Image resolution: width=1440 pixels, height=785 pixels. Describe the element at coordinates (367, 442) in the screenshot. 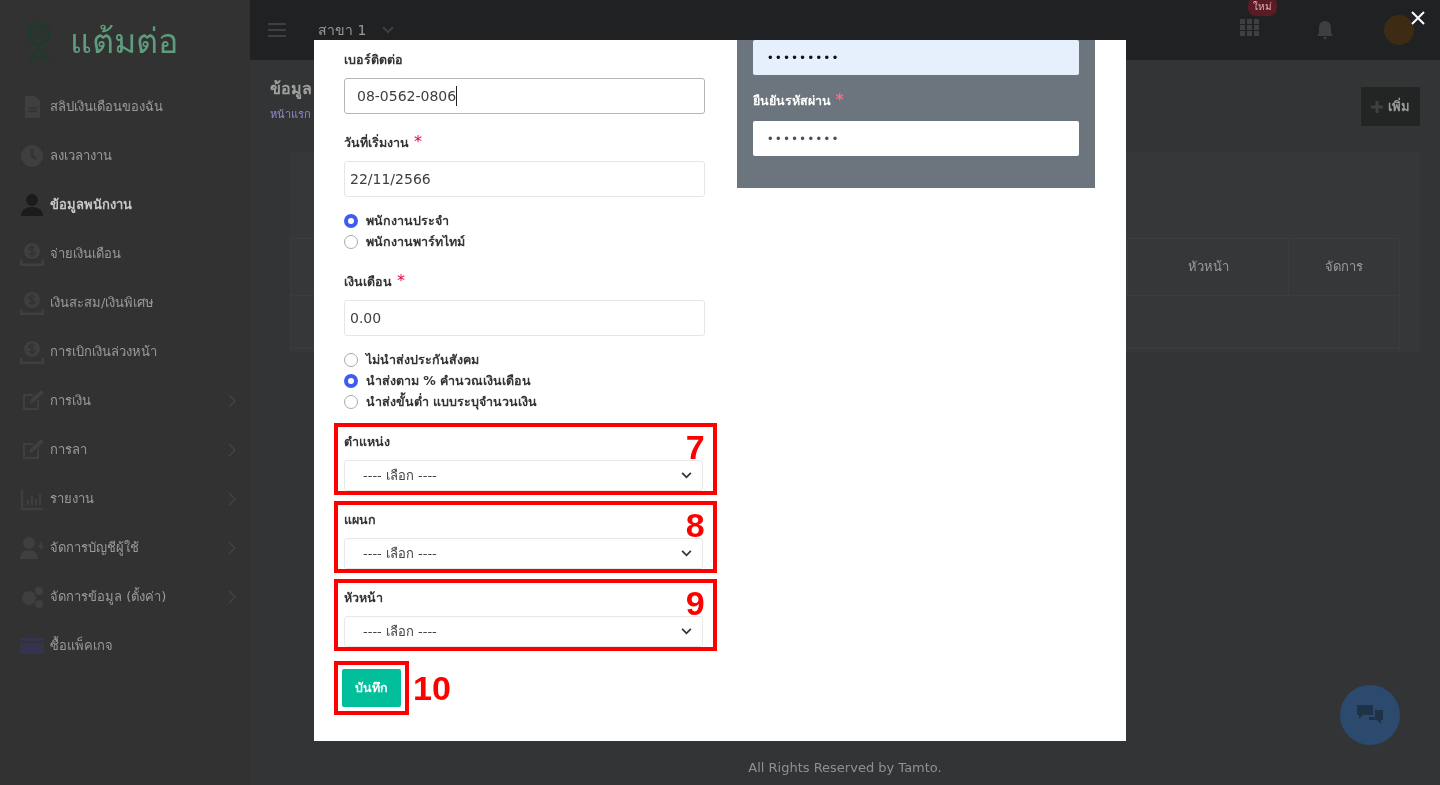

I see `field-label: ตำแหน่ง` at that location.